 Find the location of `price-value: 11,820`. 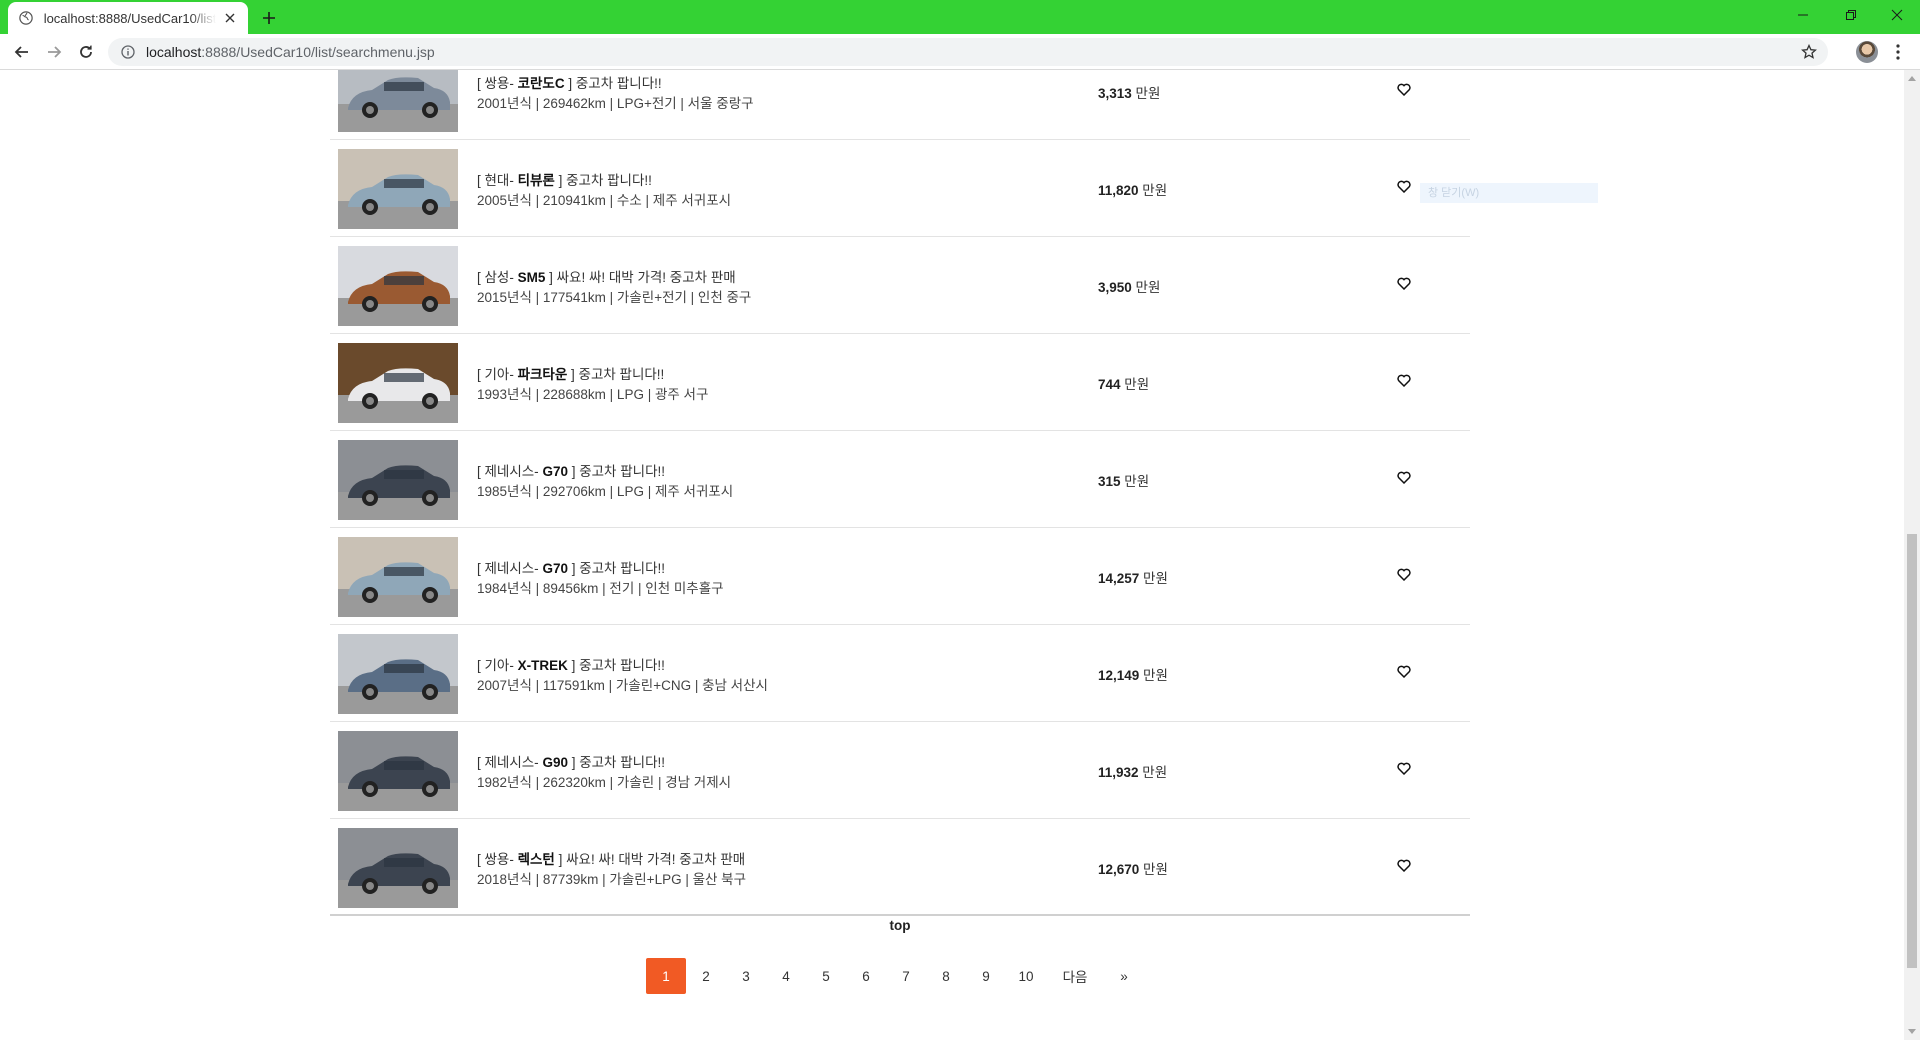

price-value: 11,820 is located at coordinates (1118, 190).